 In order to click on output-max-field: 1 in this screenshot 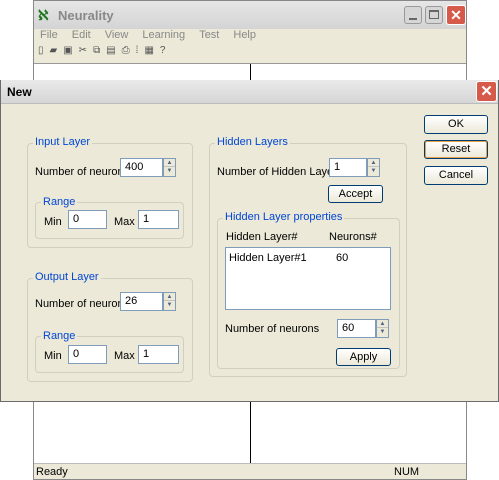, I will do `click(158, 354)`.